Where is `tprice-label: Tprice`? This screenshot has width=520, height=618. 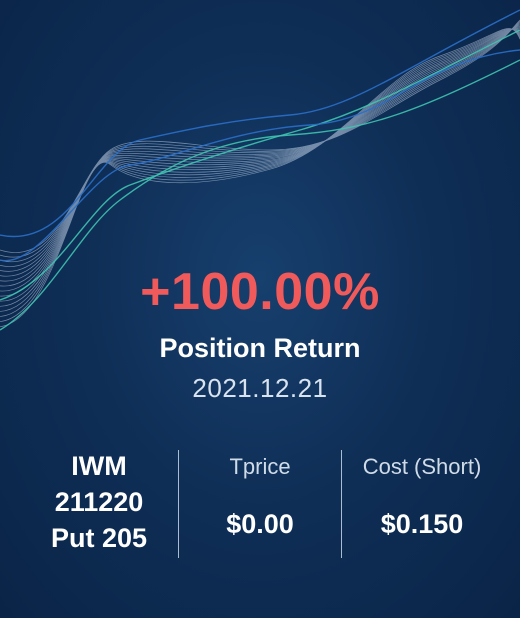
tprice-label: Tprice is located at coordinates (260, 466).